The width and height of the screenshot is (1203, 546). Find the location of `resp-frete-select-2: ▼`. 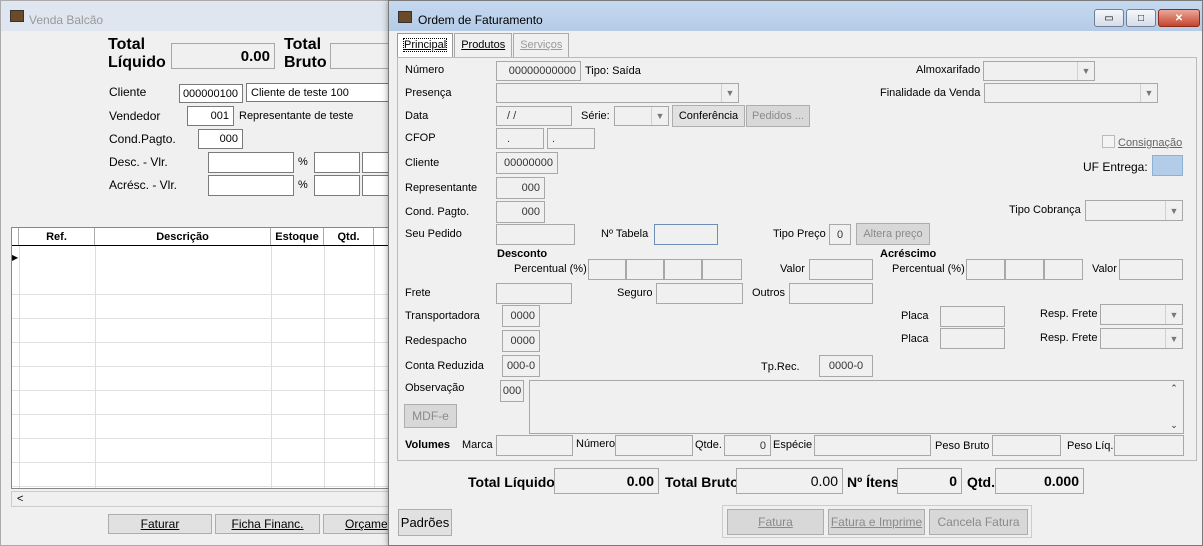

resp-frete-select-2: ▼ is located at coordinates (1141, 338).